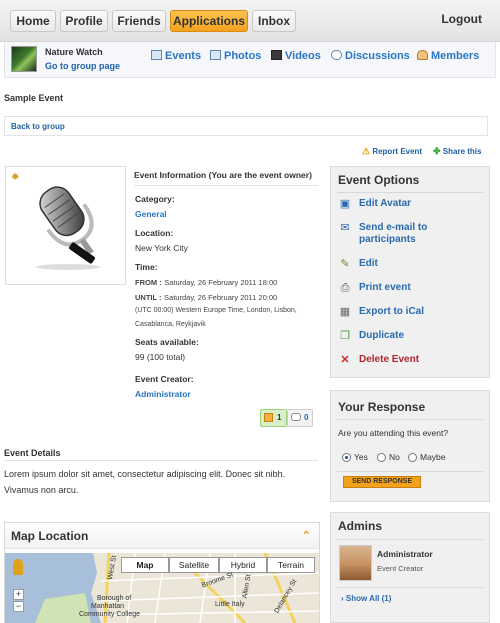 This screenshot has height=623, width=500. Describe the element at coordinates (346, 457) in the screenshot. I see `radio-yes` at that location.